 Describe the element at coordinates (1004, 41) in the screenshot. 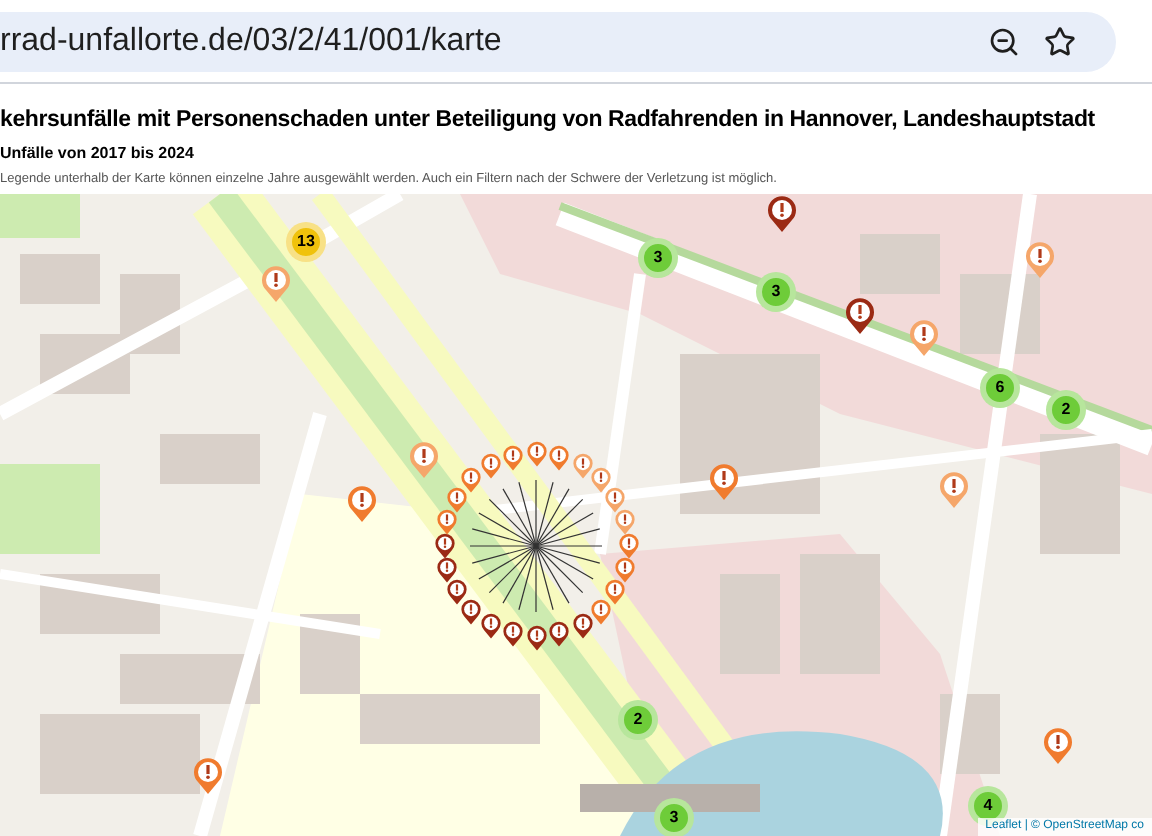

I see `zoom-out-icon` at that location.